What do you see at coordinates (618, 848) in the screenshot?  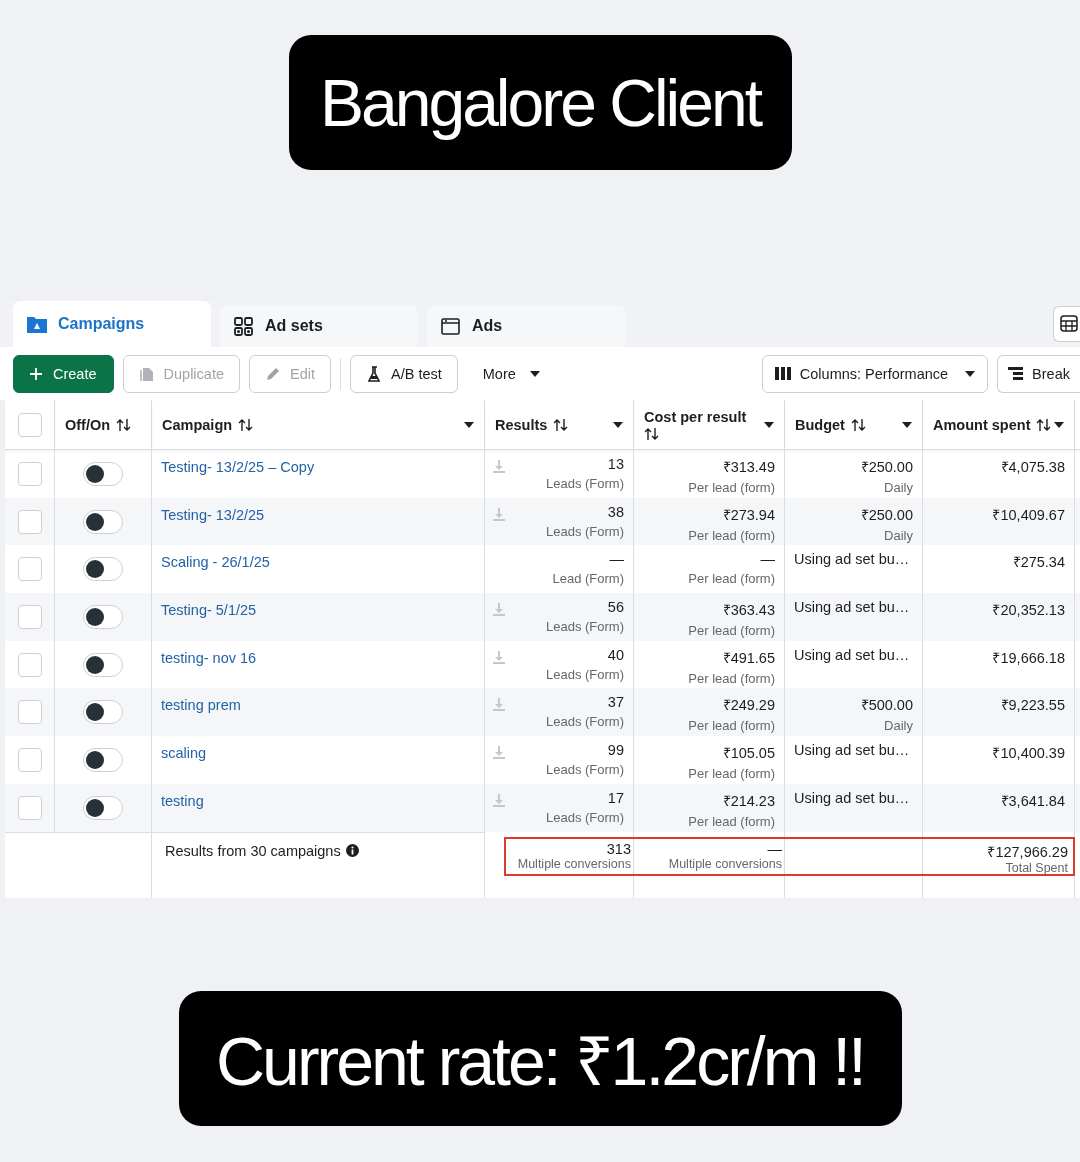 I see `total-results: 313` at bounding box center [618, 848].